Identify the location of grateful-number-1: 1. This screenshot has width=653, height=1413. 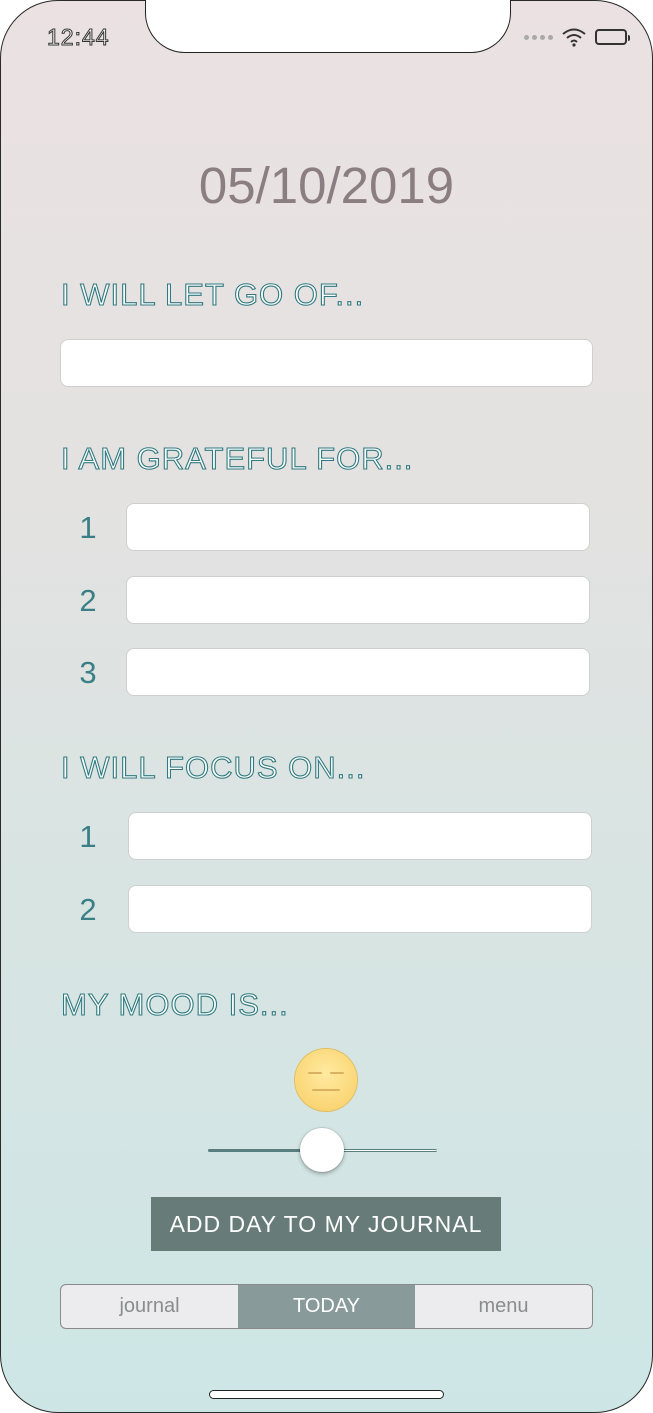
(88, 527).